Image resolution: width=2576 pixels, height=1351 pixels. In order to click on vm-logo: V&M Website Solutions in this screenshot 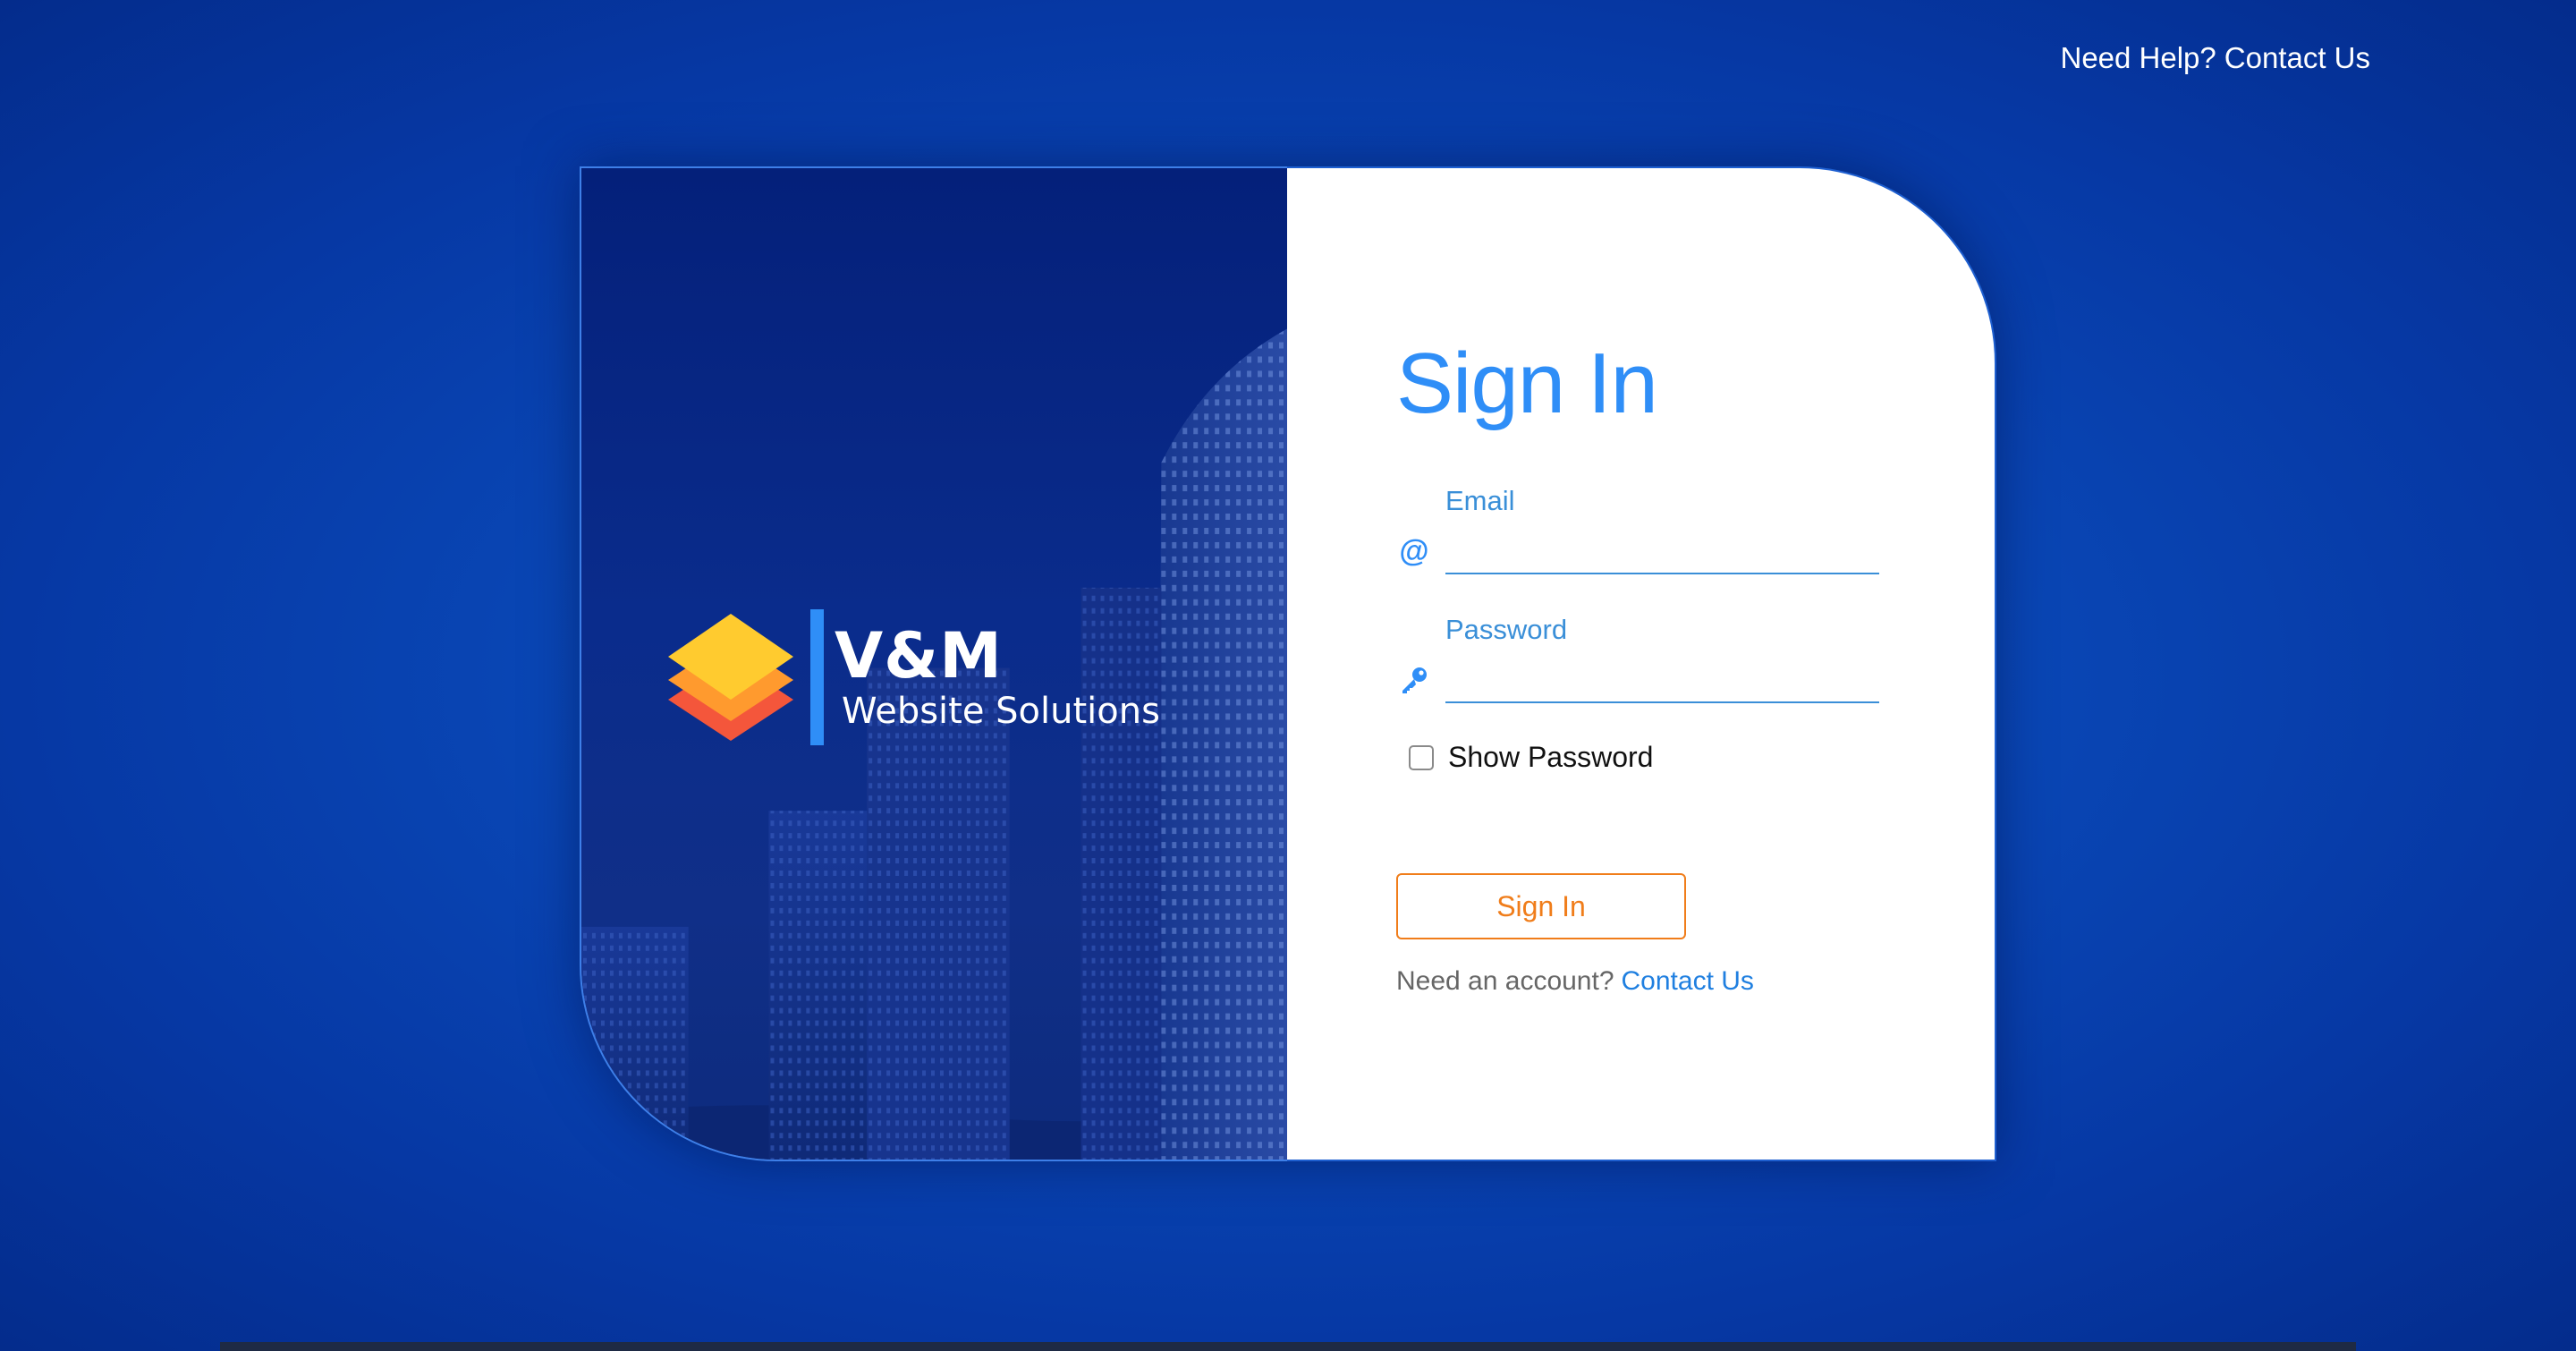, I will do `click(912, 677)`.